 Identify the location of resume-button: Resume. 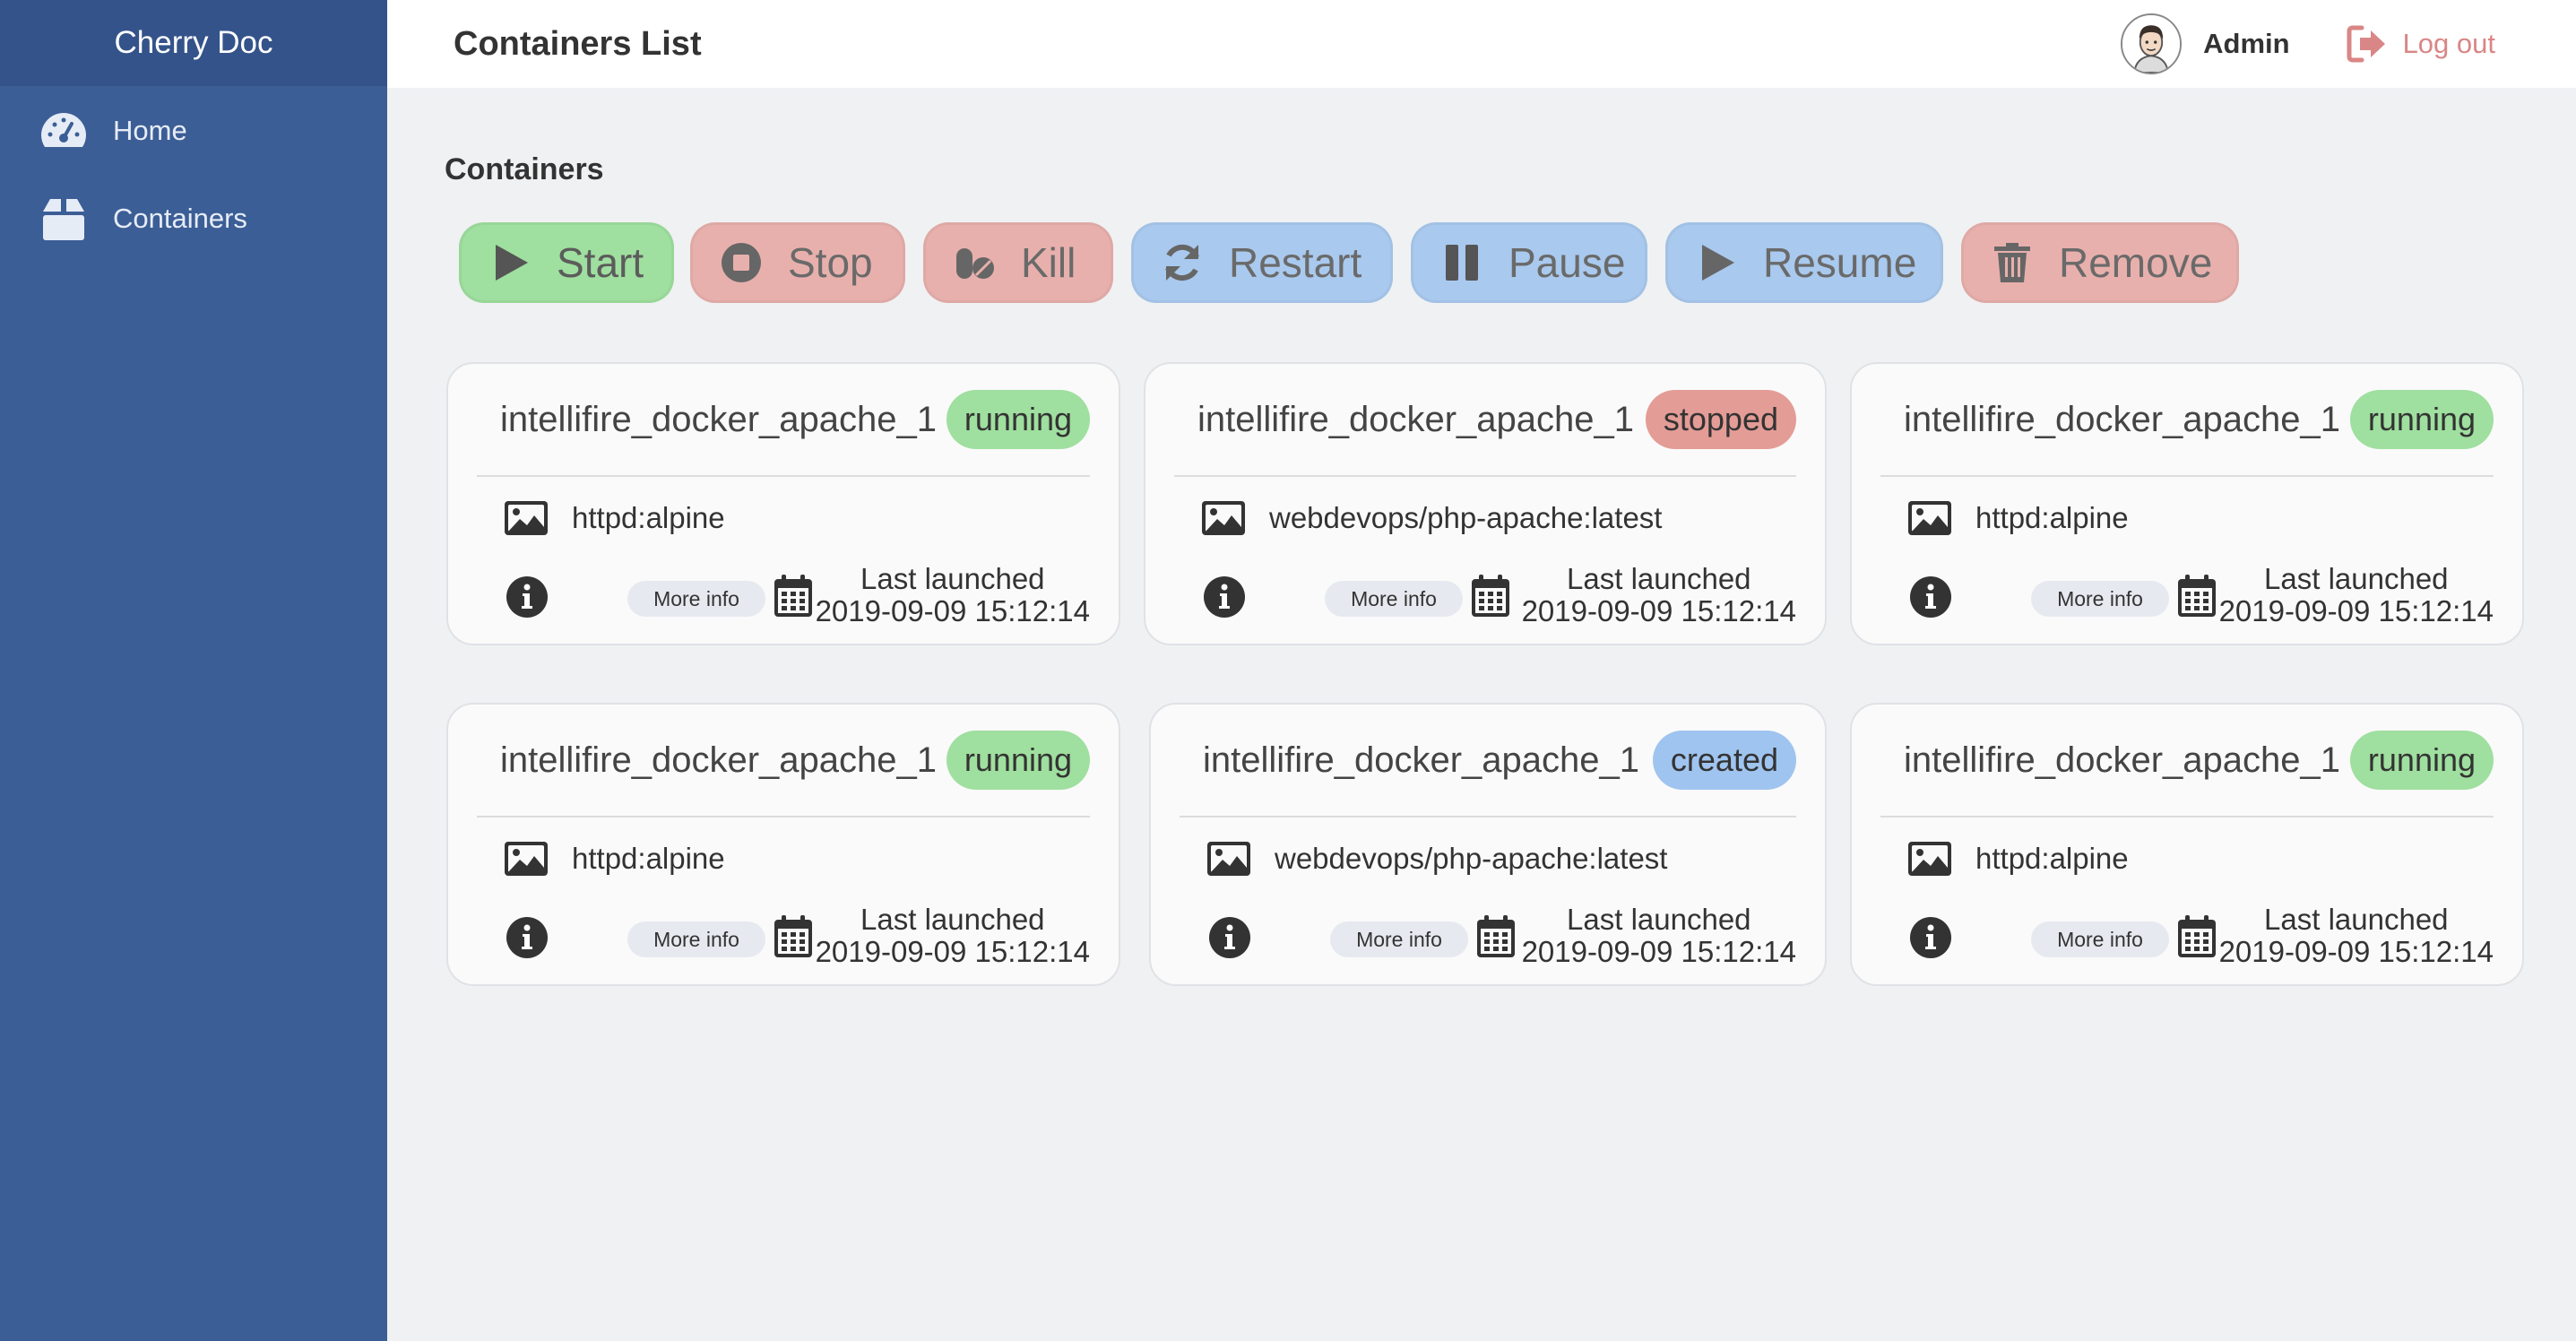
(1804, 262).